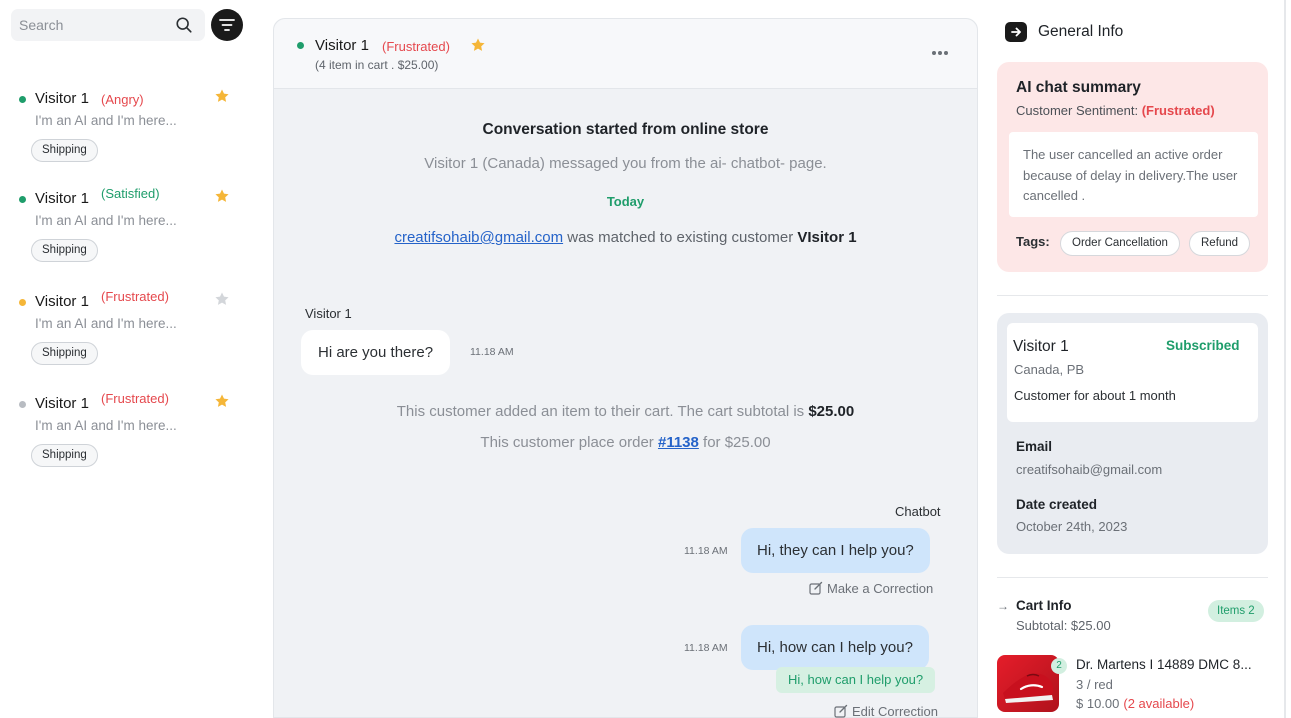 The image size is (1291, 718). I want to click on order-event-suffix: for $25.00, so click(734, 442).